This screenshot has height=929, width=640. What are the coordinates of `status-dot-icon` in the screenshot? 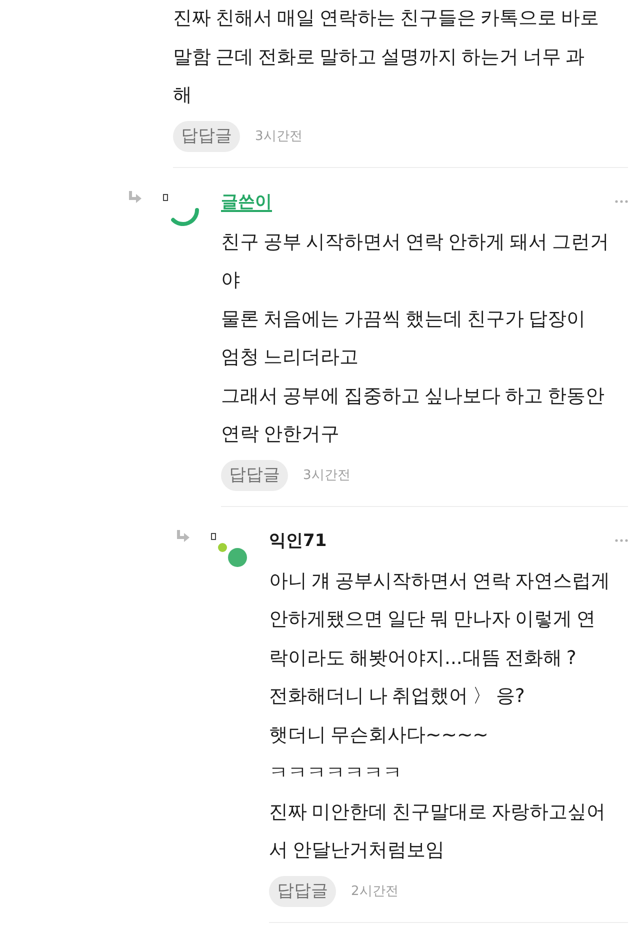 It's located at (222, 547).